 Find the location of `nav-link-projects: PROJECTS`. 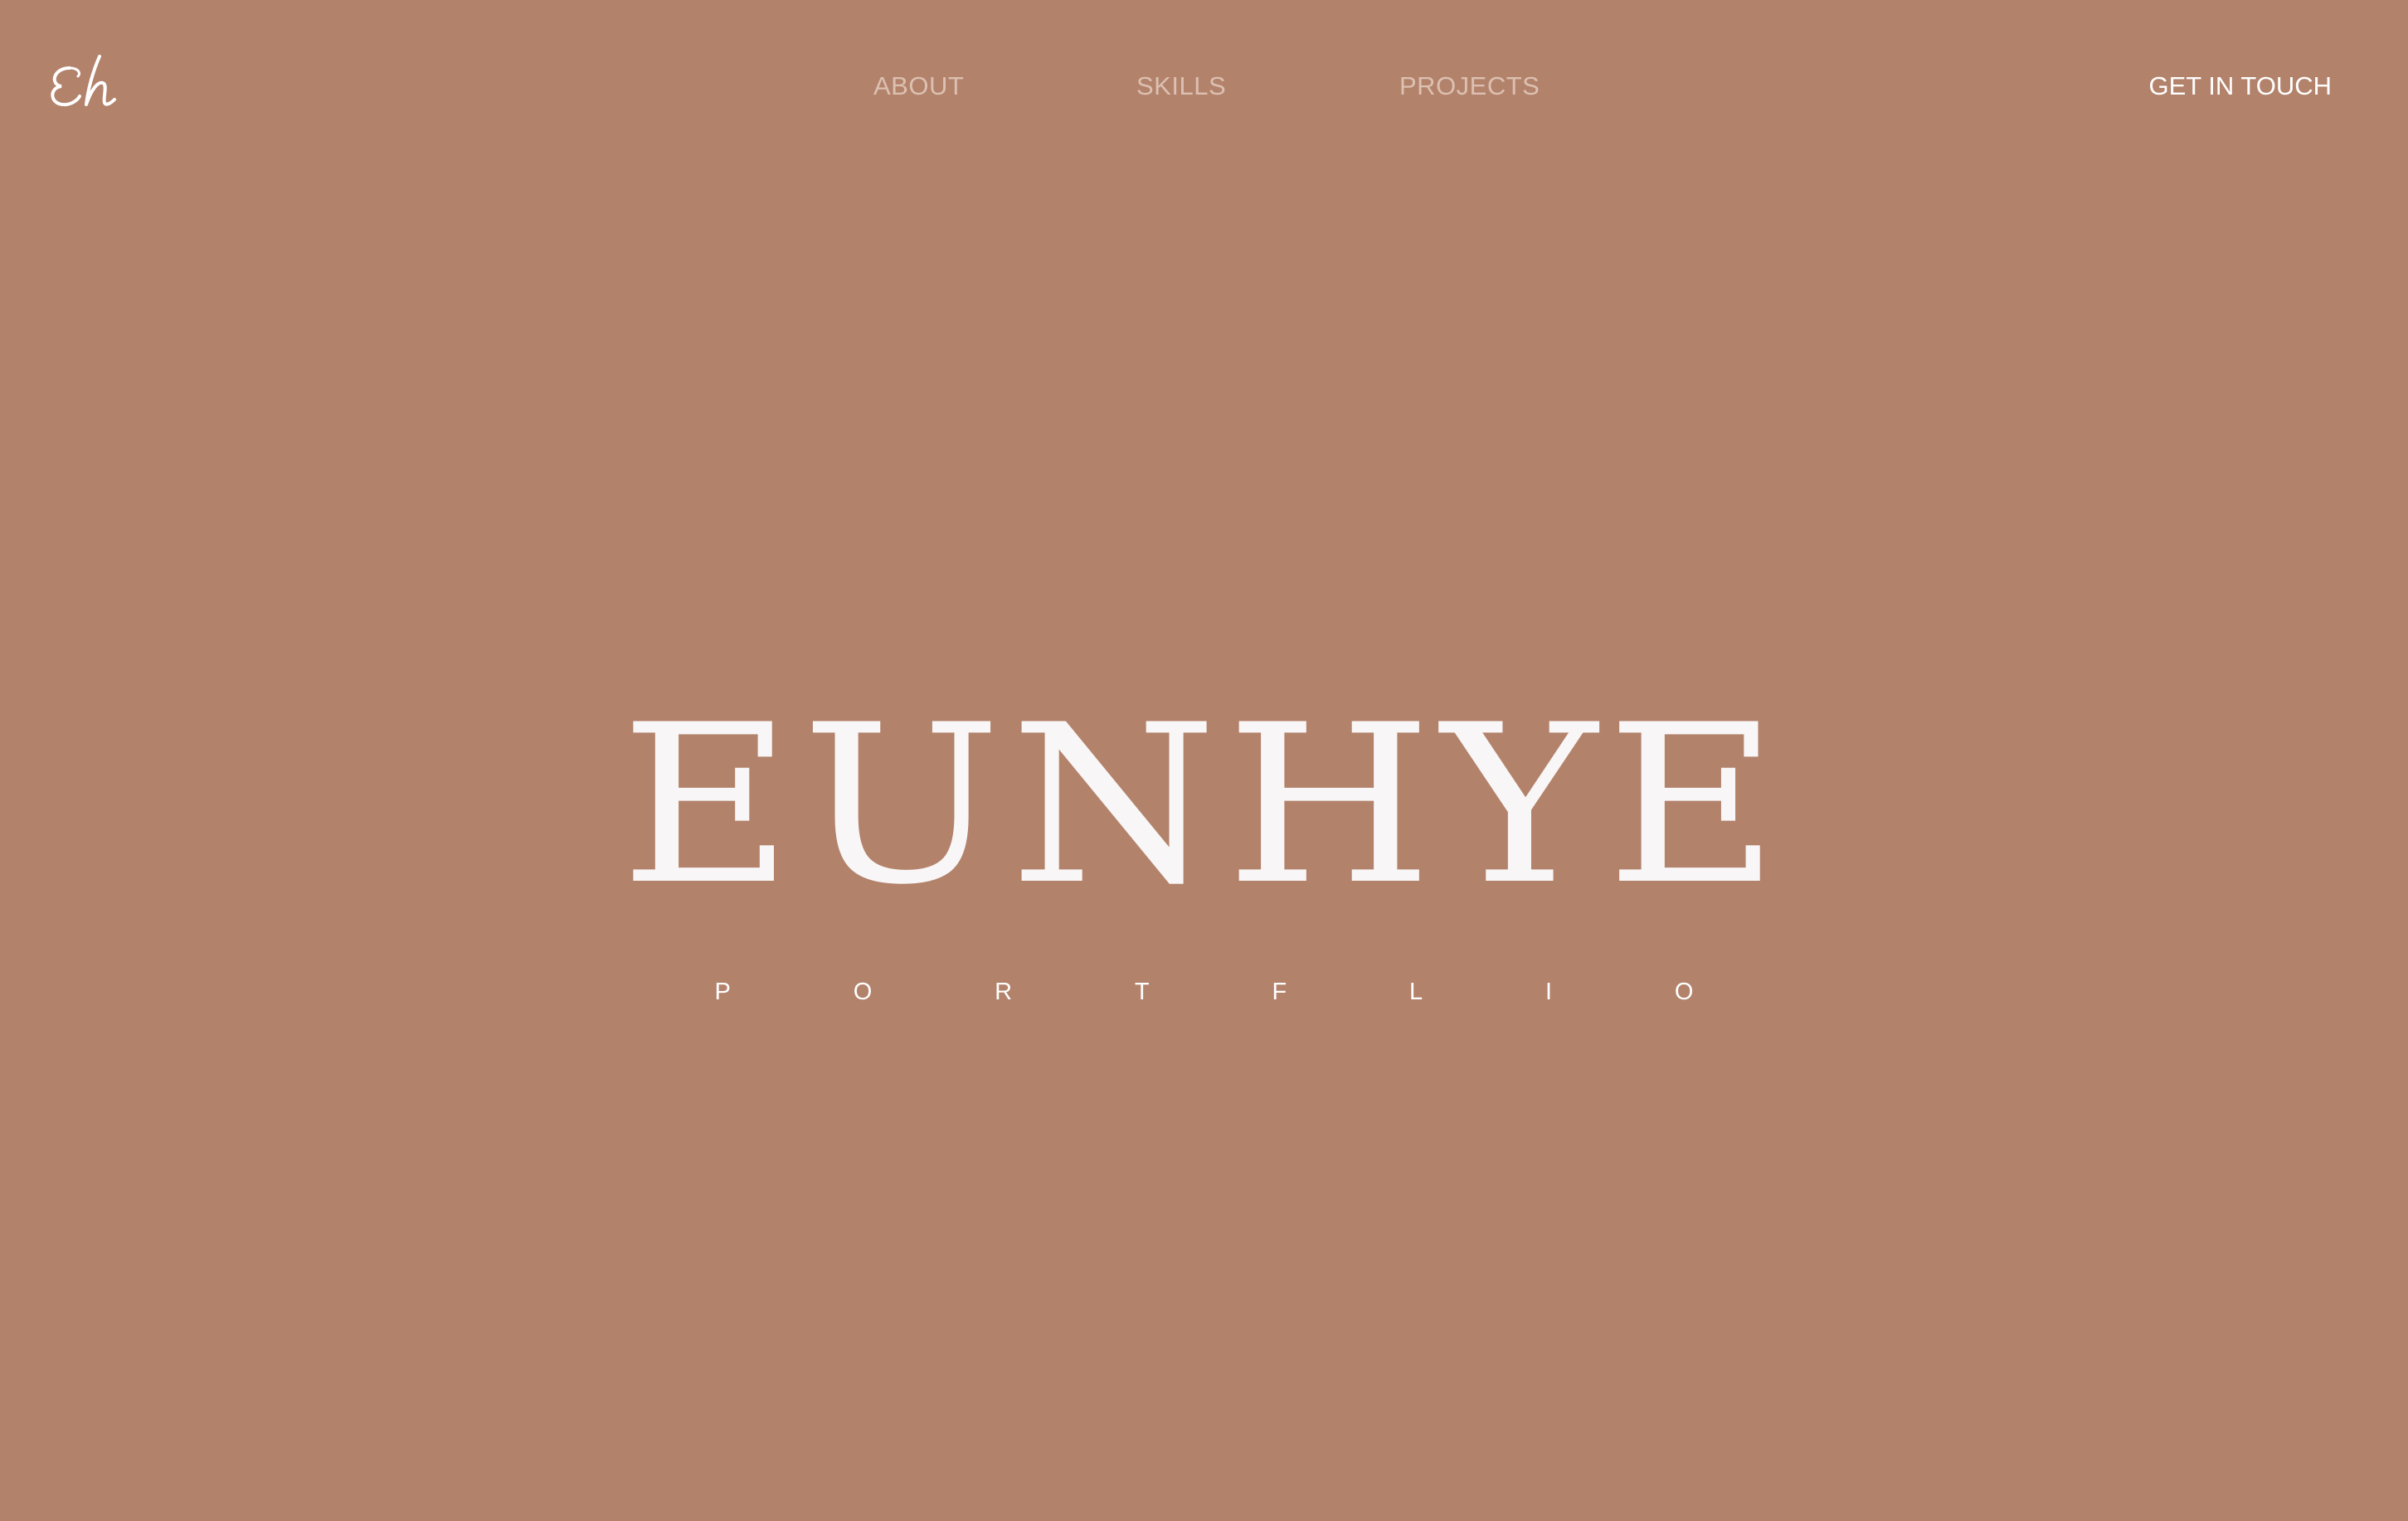

nav-link-projects: PROJECTS is located at coordinates (1469, 86).